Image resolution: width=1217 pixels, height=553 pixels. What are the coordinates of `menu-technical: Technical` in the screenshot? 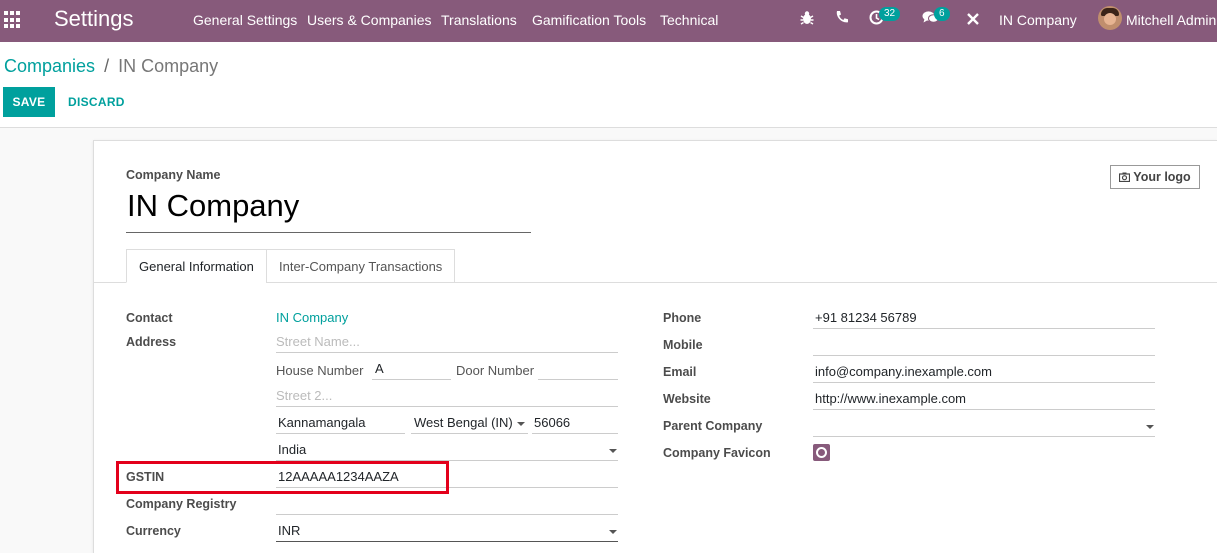 It's located at (689, 20).